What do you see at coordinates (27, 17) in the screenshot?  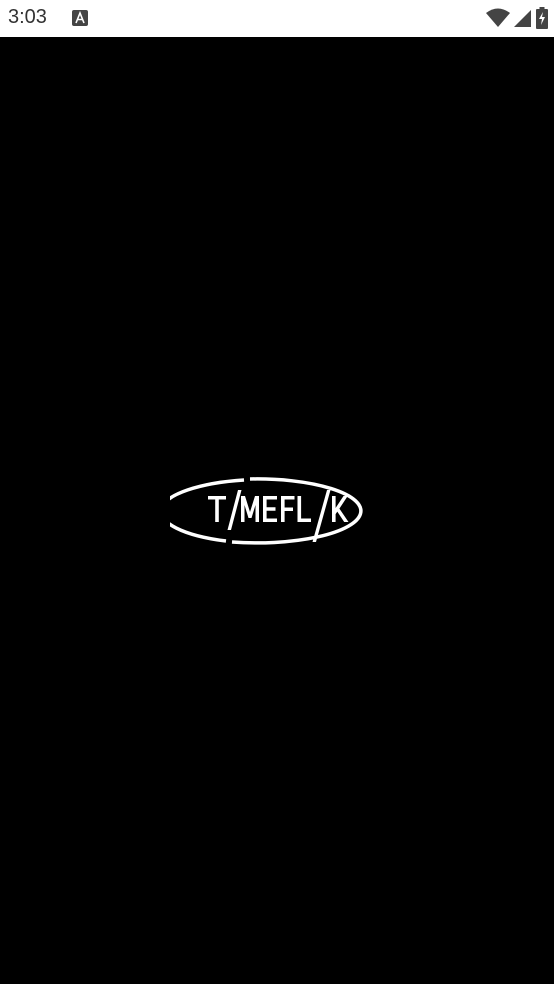 I see `status-time: 3:03` at bounding box center [27, 17].